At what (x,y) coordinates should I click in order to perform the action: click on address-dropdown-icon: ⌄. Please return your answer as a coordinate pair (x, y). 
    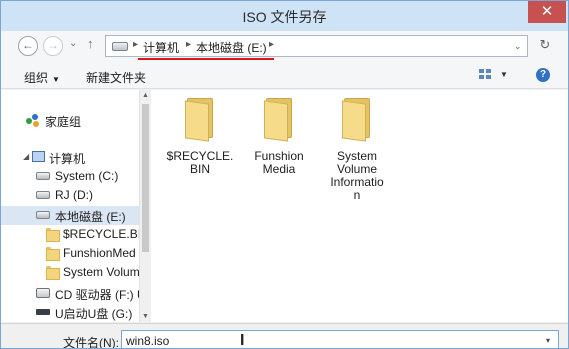
    Looking at the image, I should click on (518, 46).